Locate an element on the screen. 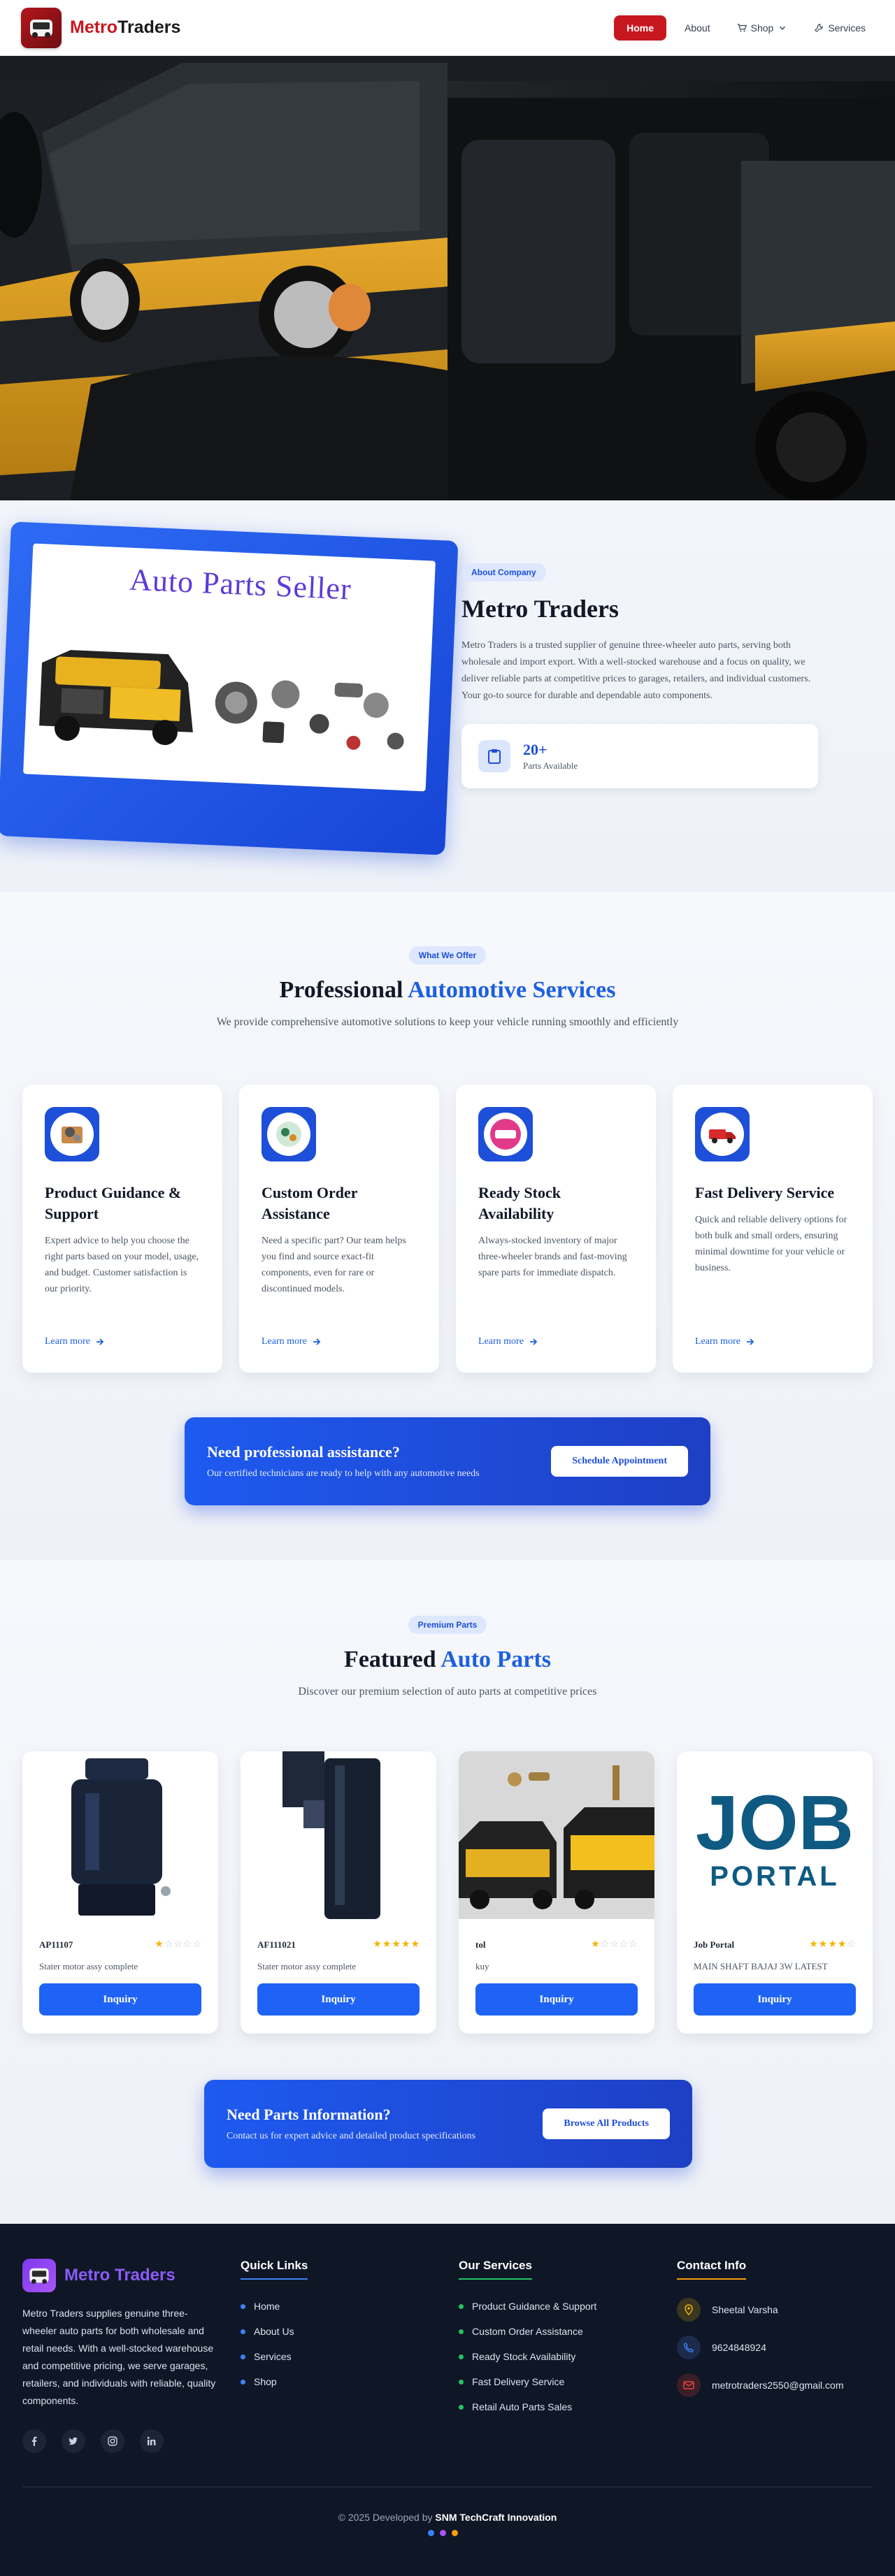 This screenshot has height=2576, width=895. services-title-accent: Automotive Services is located at coordinates (512, 990).